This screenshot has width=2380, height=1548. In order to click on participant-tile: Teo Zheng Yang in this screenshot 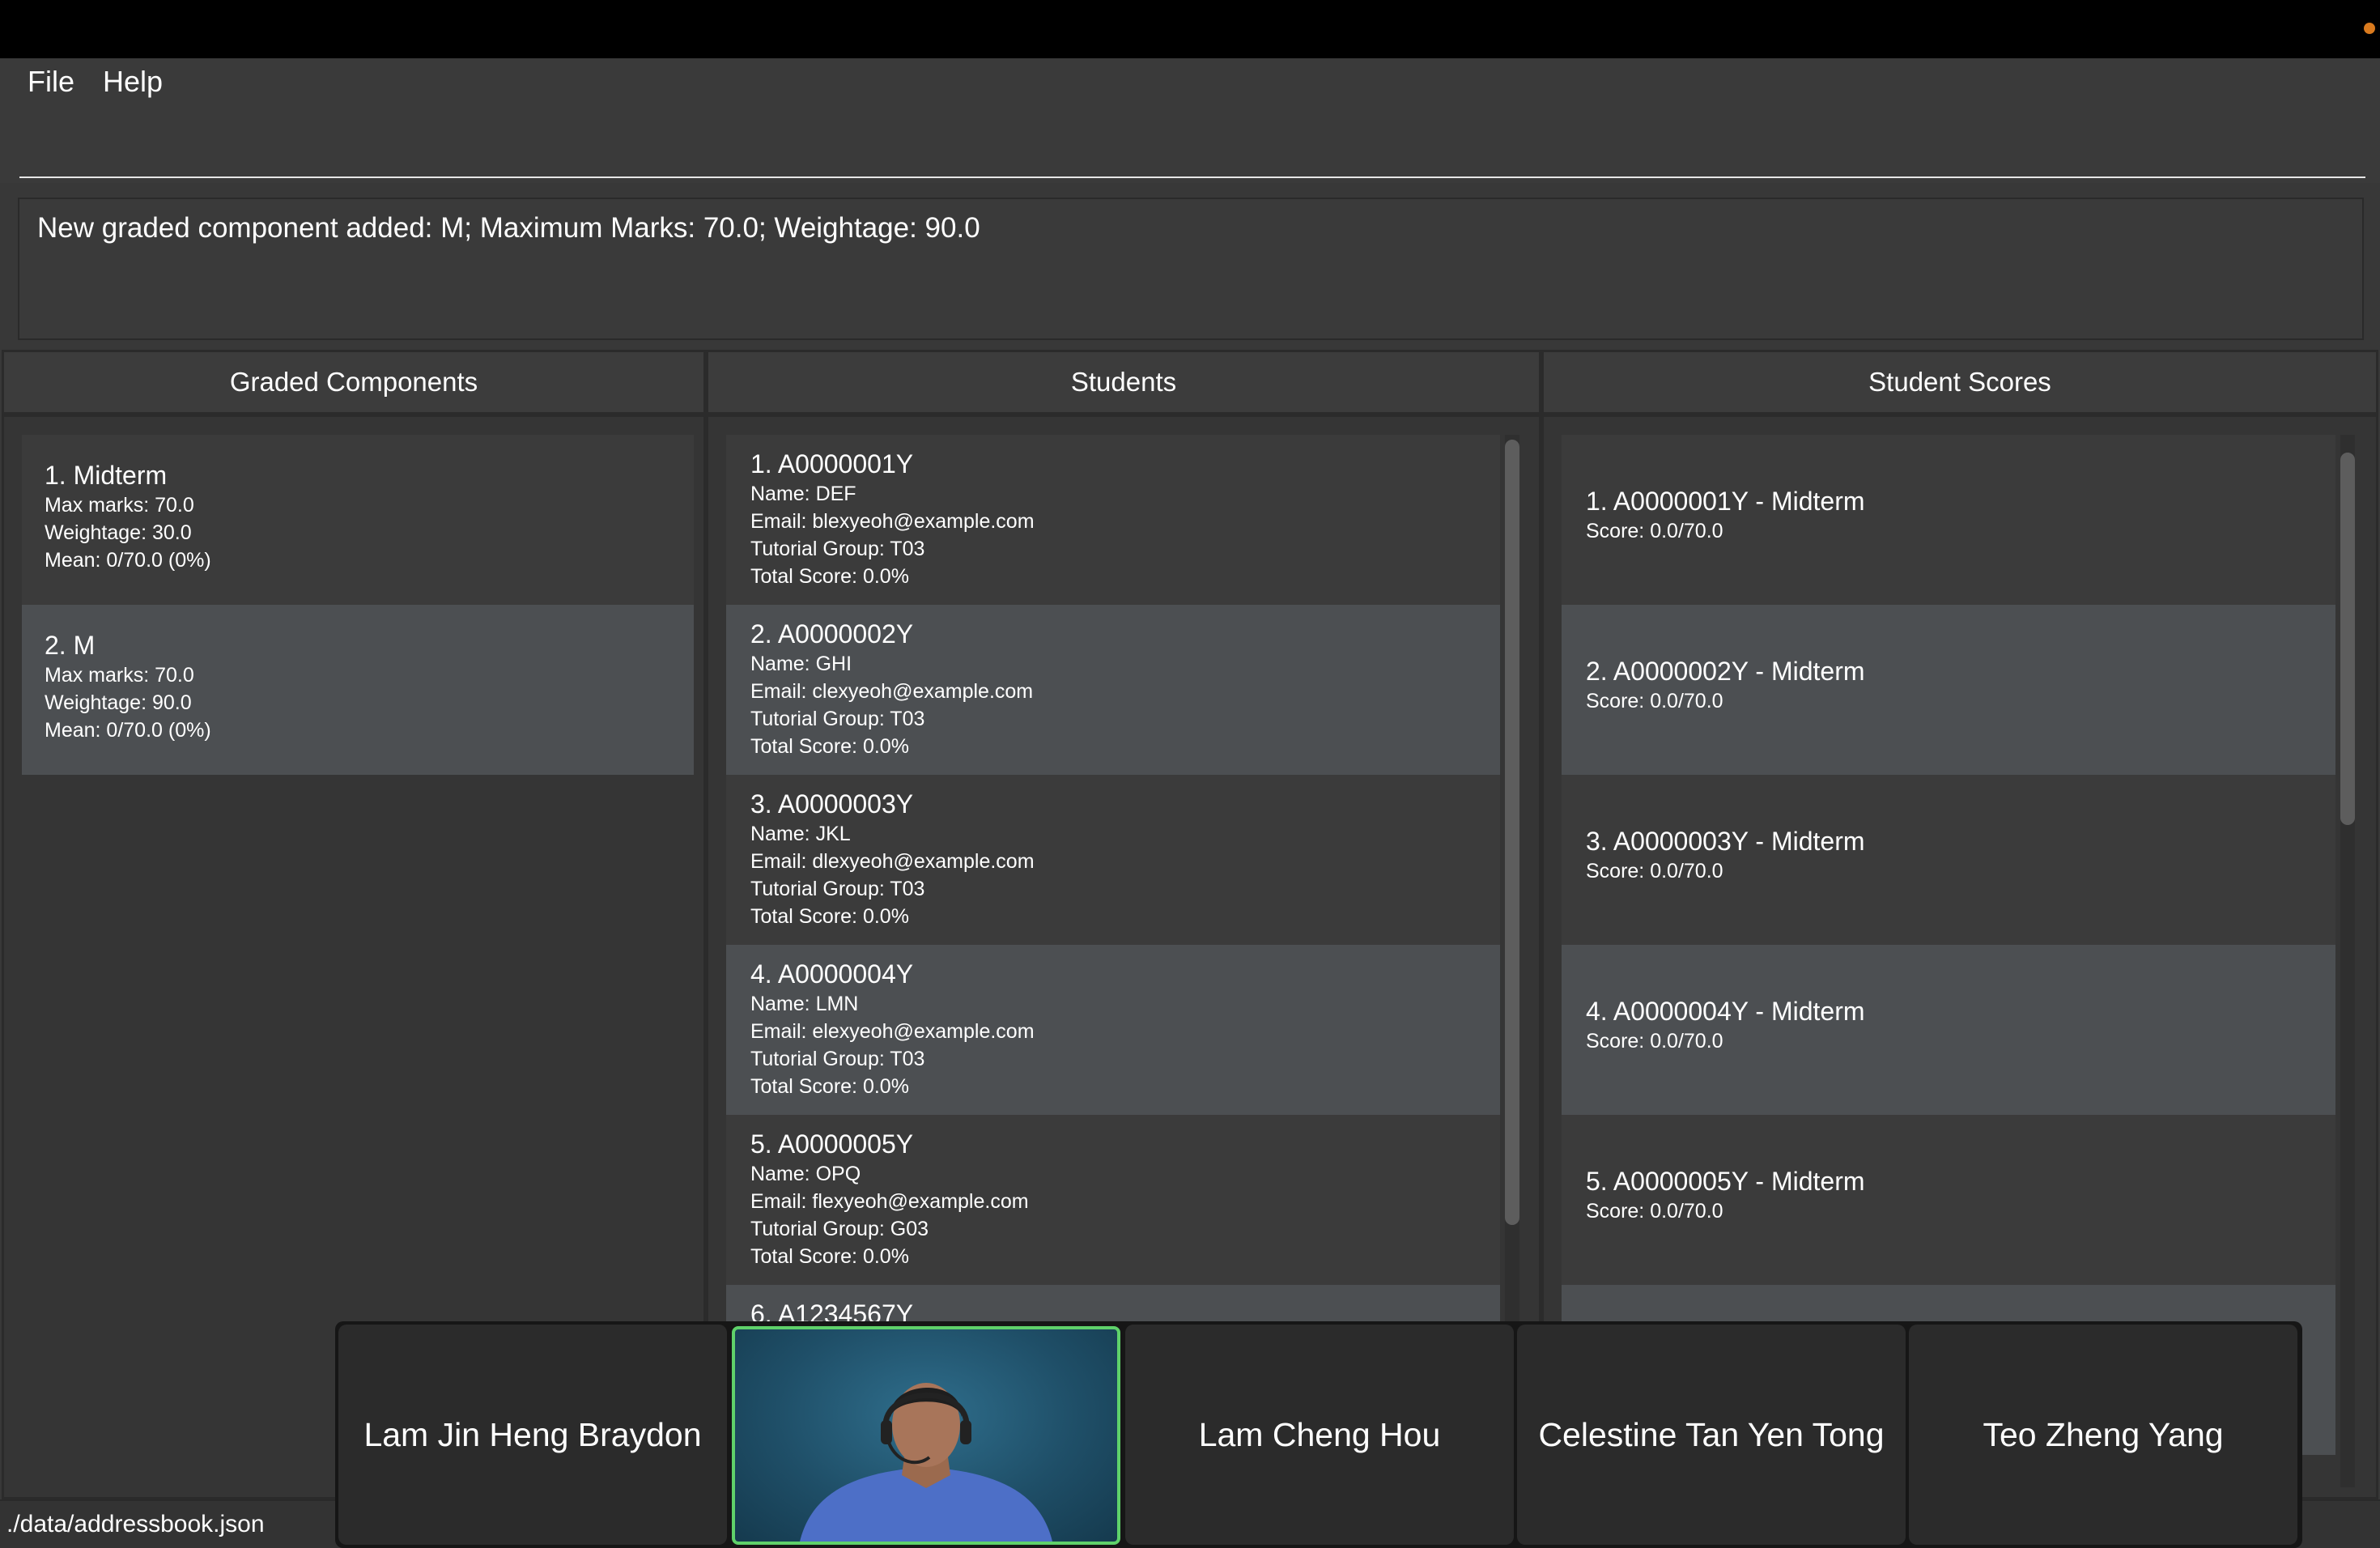, I will do `click(2103, 1435)`.